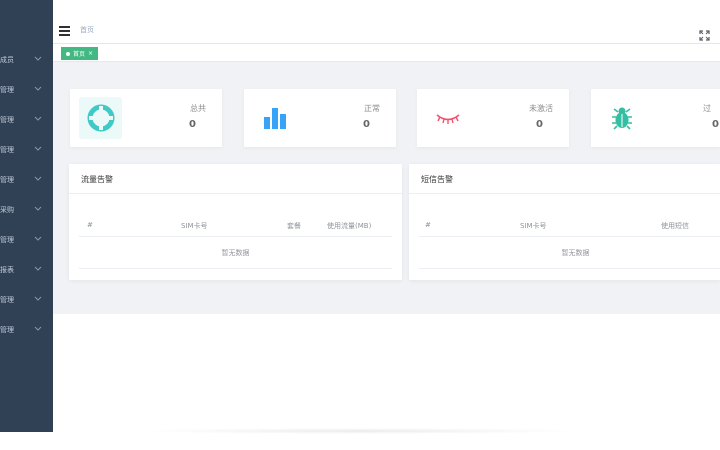  Describe the element at coordinates (675, 226) in the screenshot. I see `column-header: 使用短信` at that location.